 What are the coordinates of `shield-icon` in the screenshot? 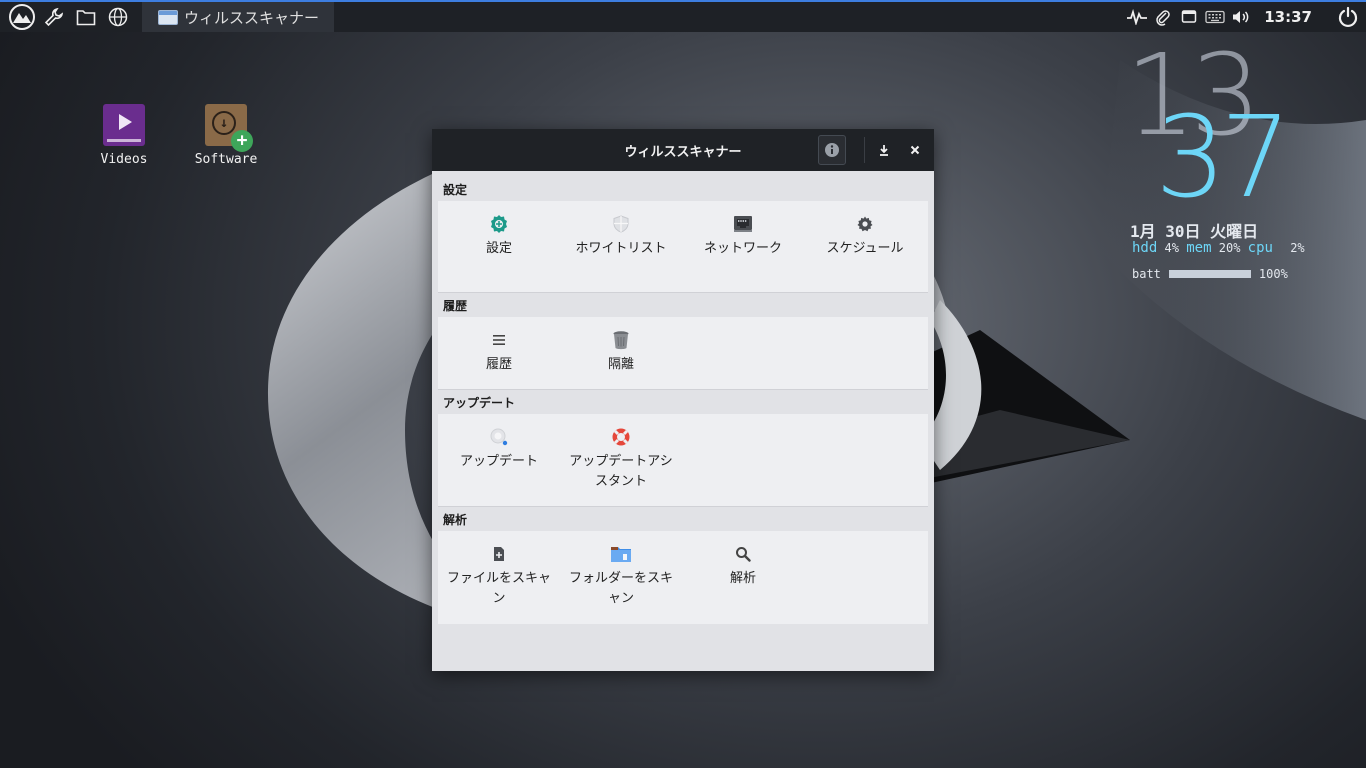 It's located at (621, 224).